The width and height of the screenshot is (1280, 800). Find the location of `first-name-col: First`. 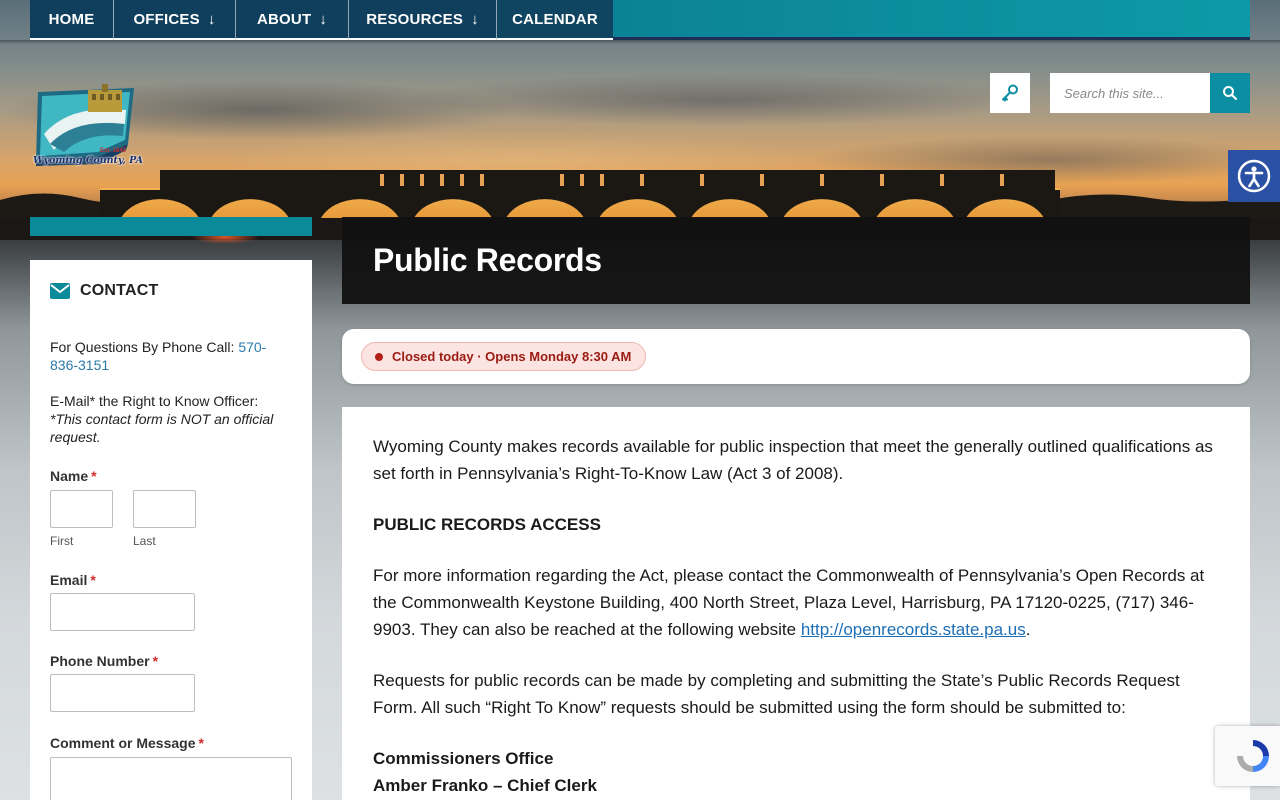

first-name-col: First is located at coordinates (91, 519).